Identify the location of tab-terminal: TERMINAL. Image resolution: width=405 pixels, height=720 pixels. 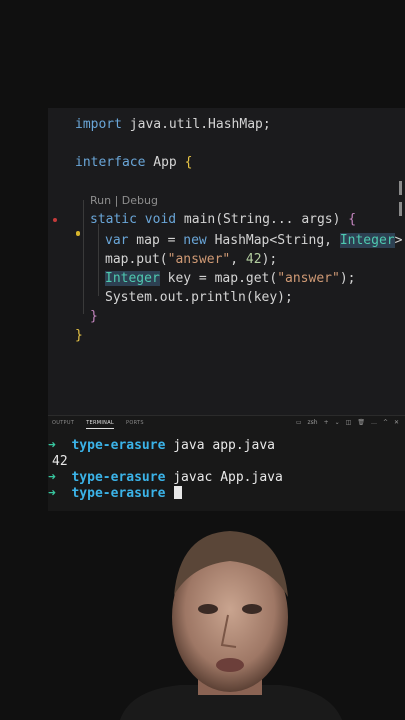
(100, 424).